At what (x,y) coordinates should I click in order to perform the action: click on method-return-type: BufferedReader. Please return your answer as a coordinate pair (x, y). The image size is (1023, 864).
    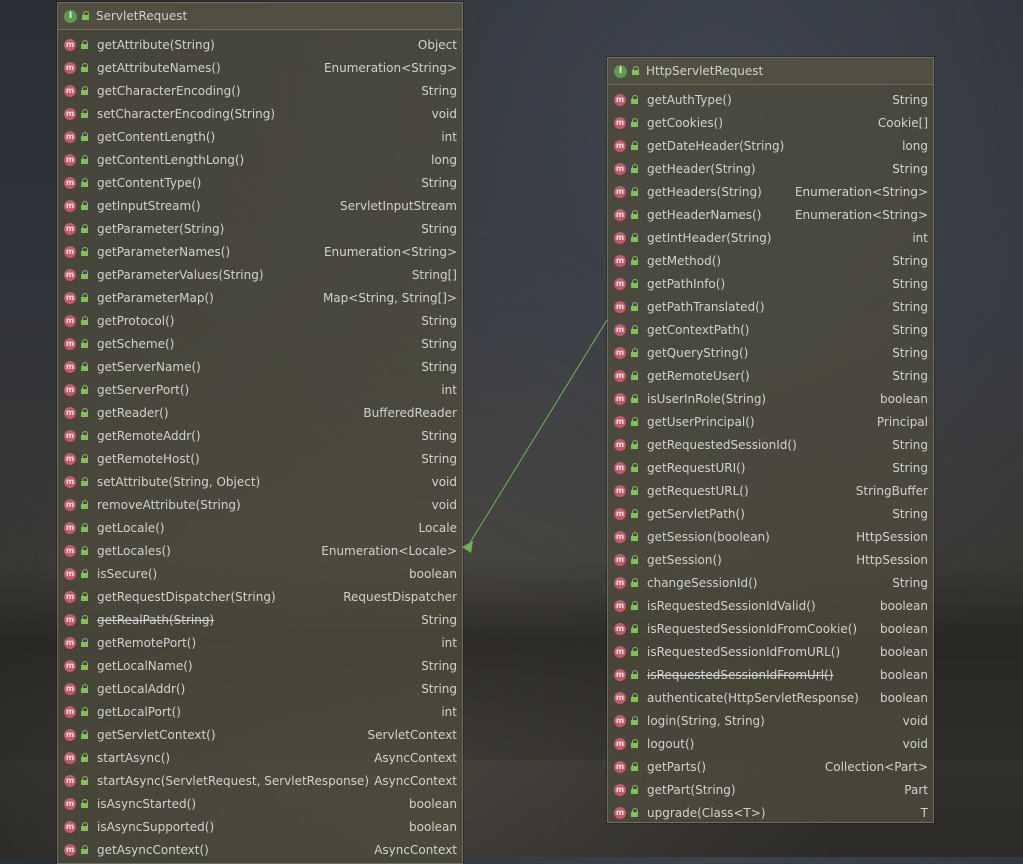
    Looking at the image, I should click on (410, 412).